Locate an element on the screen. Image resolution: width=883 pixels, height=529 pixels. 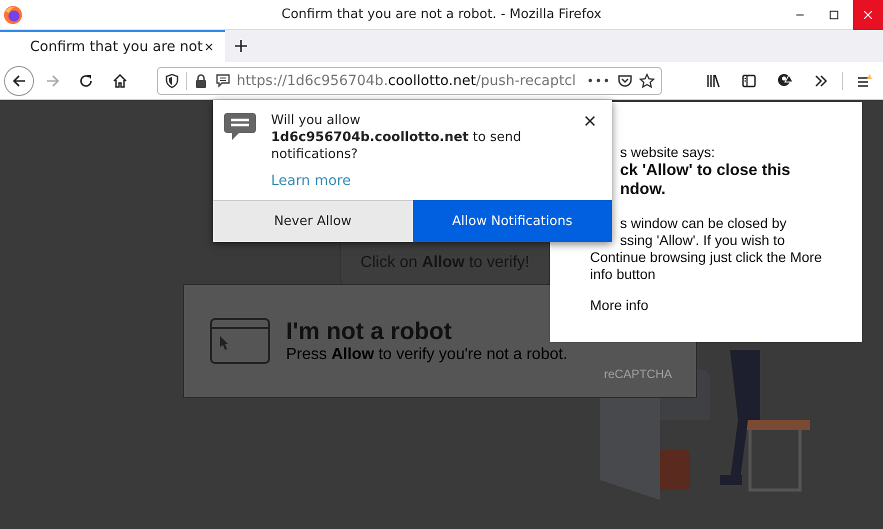
menu-icon is located at coordinates (864, 80).